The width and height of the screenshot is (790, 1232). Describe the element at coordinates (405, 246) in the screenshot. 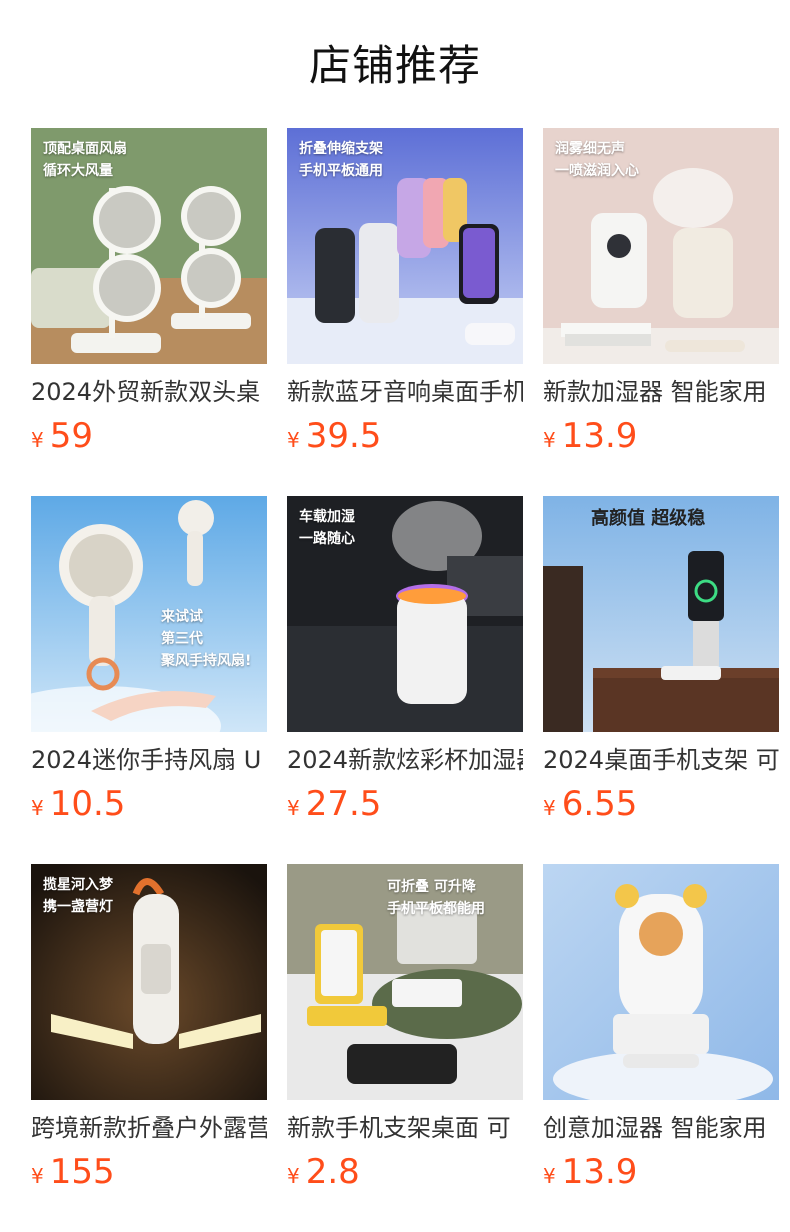

I see `product-image: 折叠伸缩支架 手机平板通用` at that location.